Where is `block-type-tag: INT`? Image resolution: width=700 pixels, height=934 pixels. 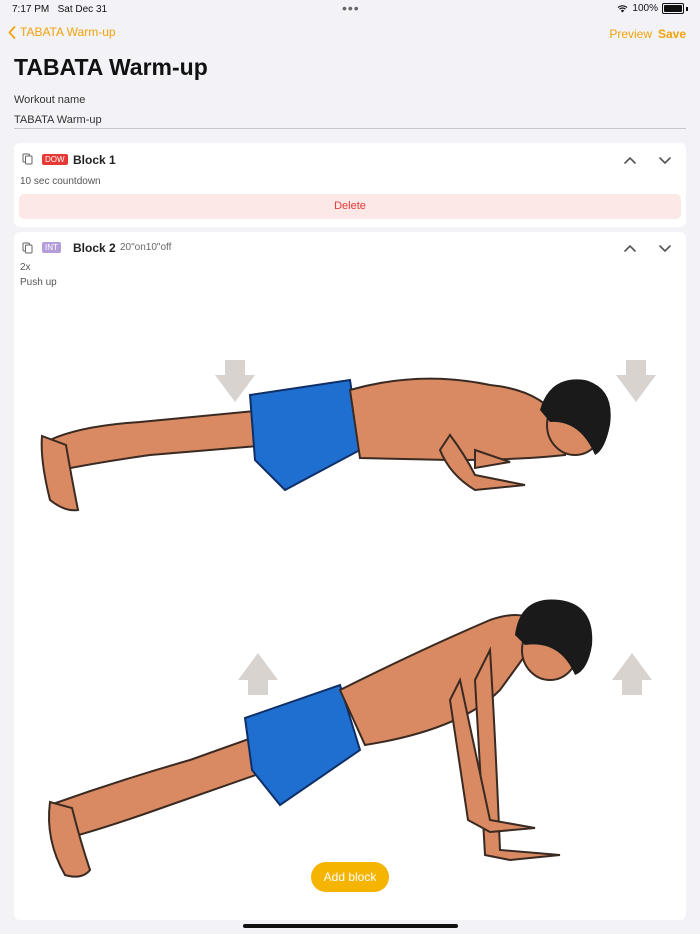 block-type-tag: INT is located at coordinates (51, 247).